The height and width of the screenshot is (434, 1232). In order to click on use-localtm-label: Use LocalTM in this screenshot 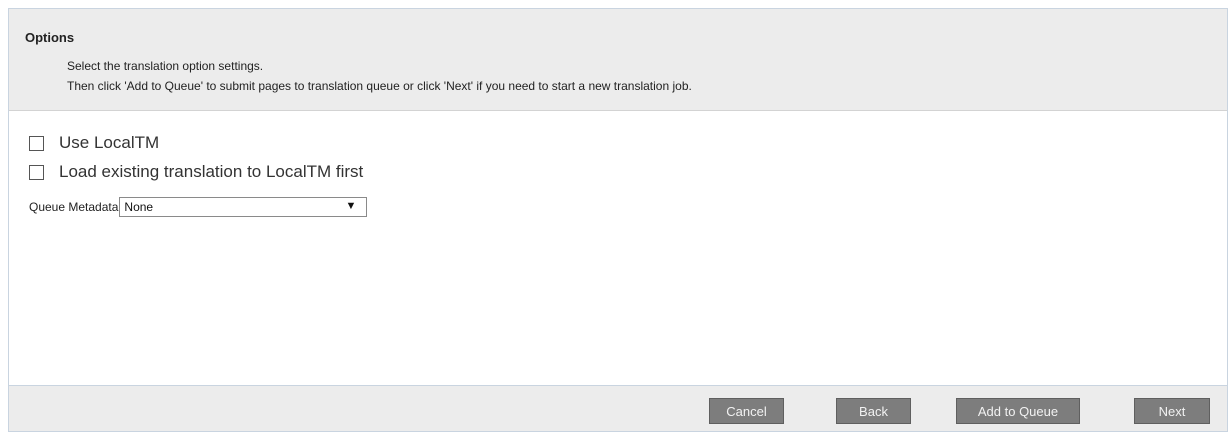, I will do `click(109, 142)`.